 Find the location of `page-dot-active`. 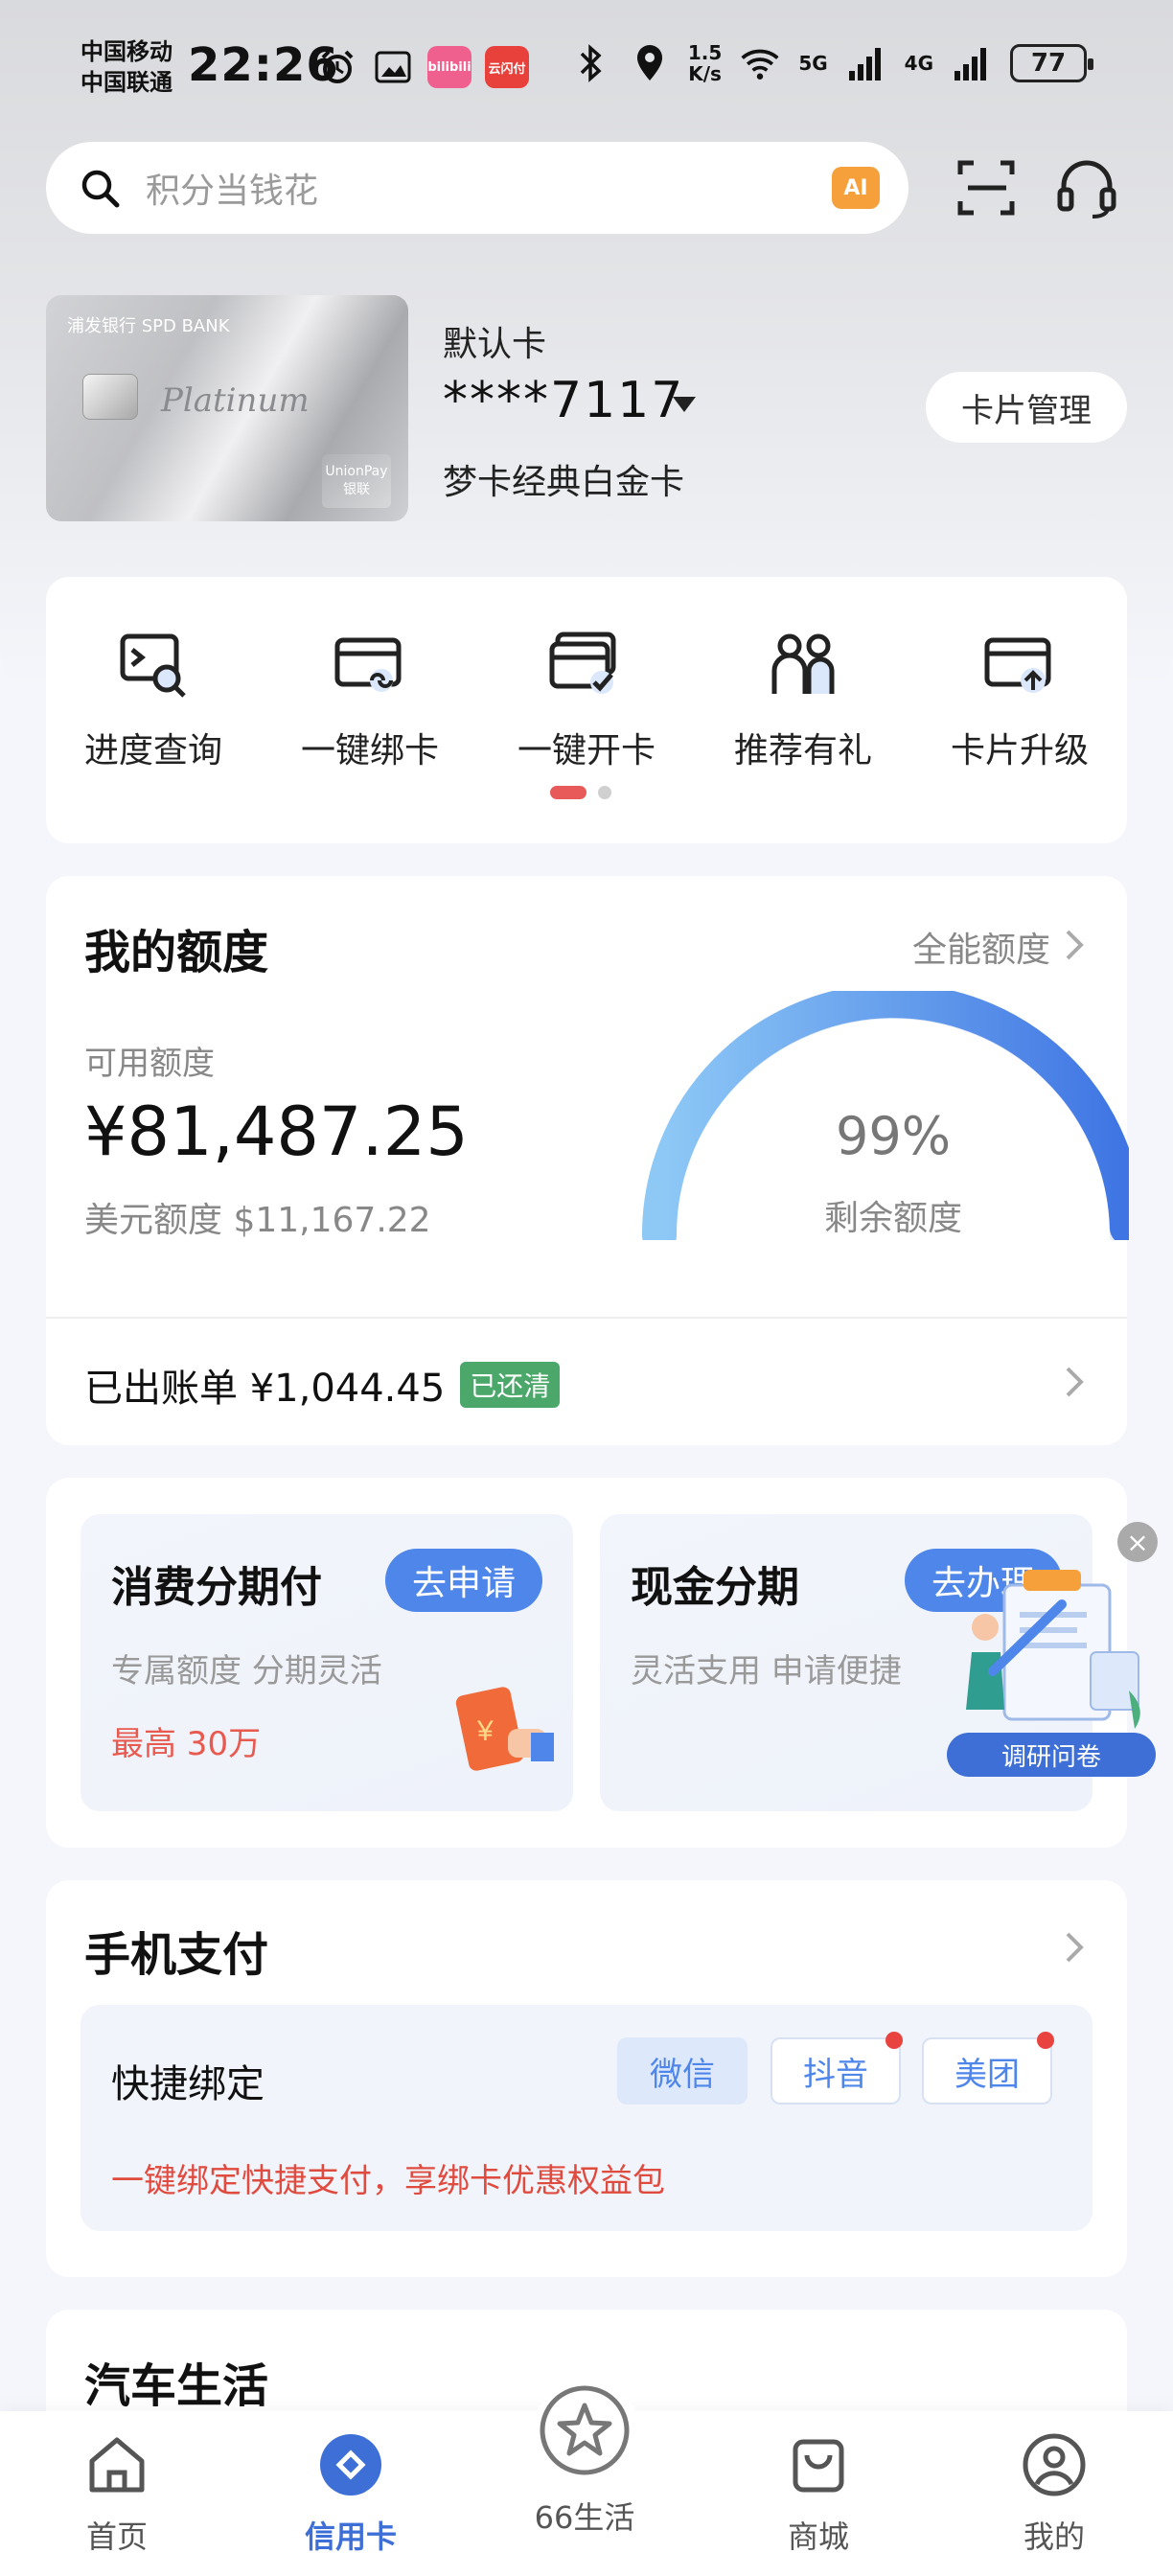

page-dot-active is located at coordinates (568, 792).